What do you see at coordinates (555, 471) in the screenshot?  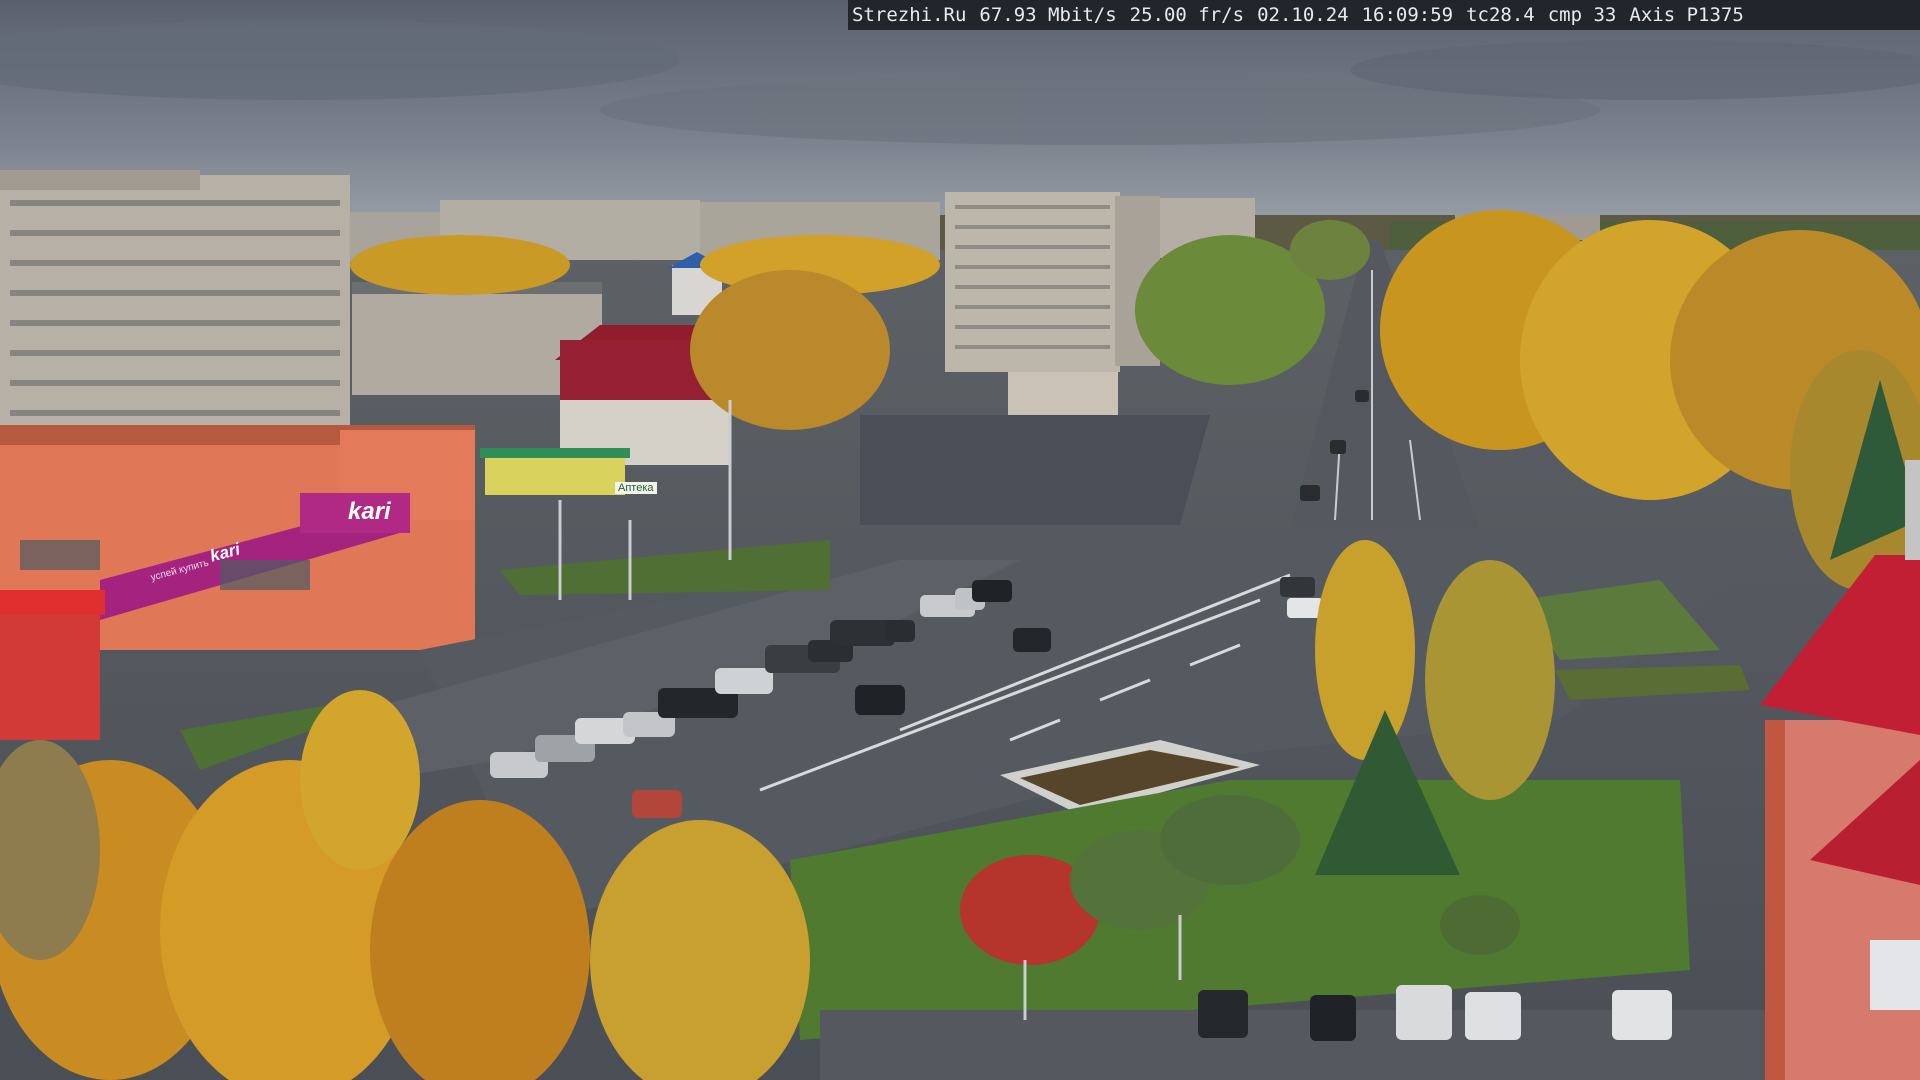 I see `pharmacy-kiosk` at bounding box center [555, 471].